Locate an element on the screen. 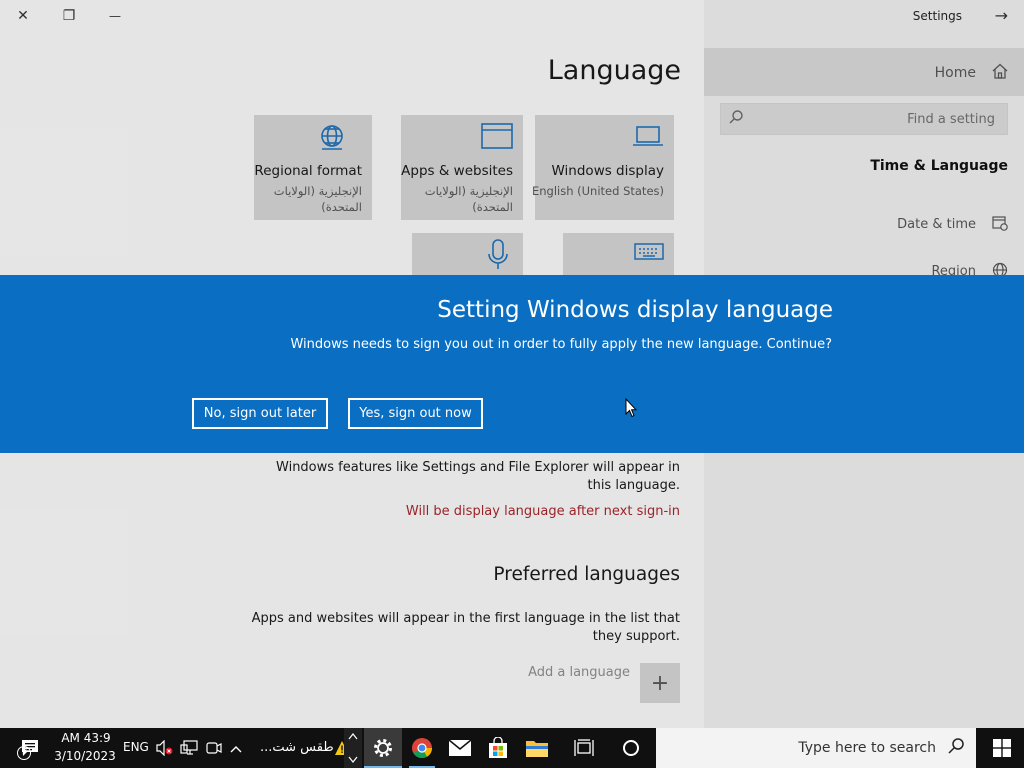 Image resolution: width=1024 pixels, height=768 pixels. store-icon is located at coordinates (498, 747).